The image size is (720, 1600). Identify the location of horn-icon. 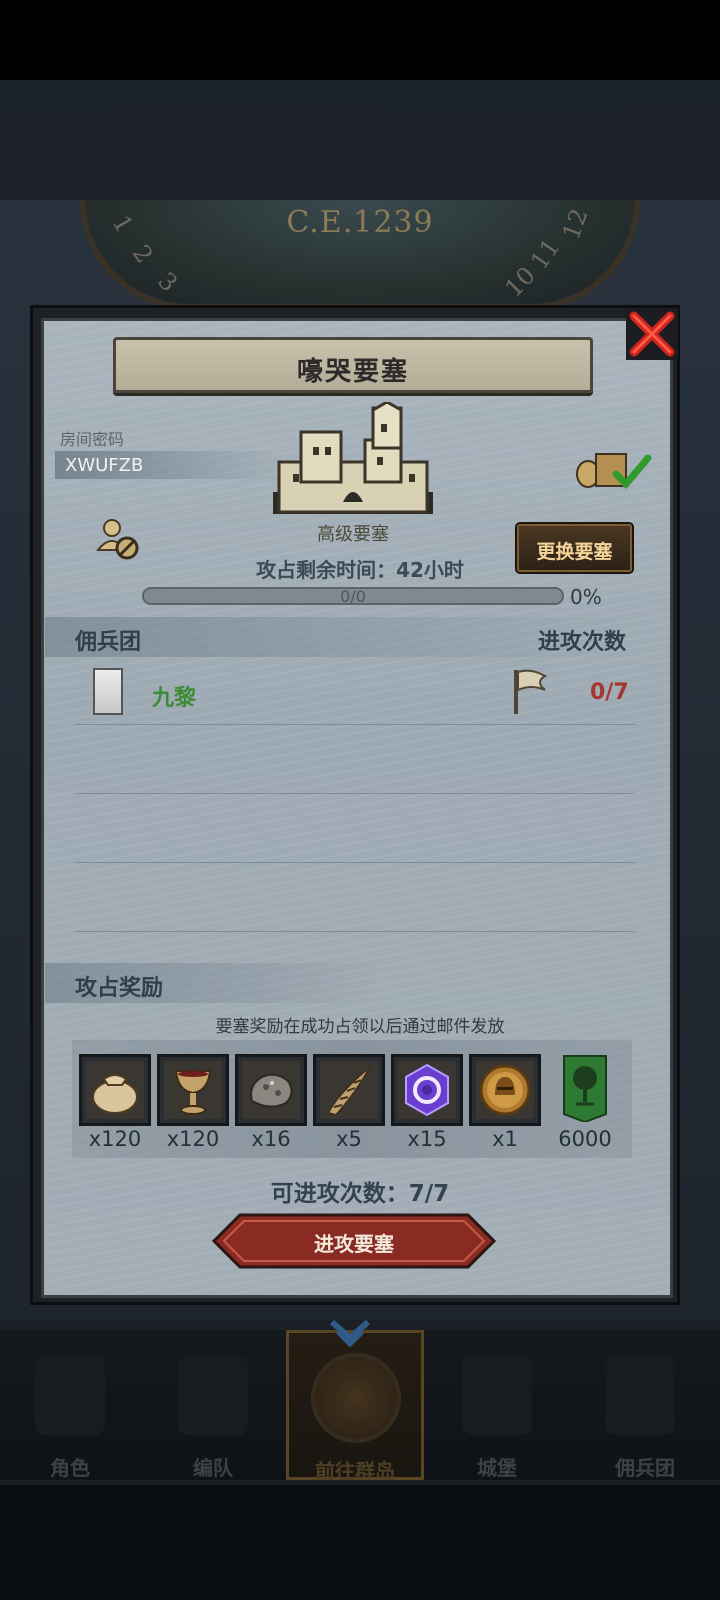
(349, 1090).